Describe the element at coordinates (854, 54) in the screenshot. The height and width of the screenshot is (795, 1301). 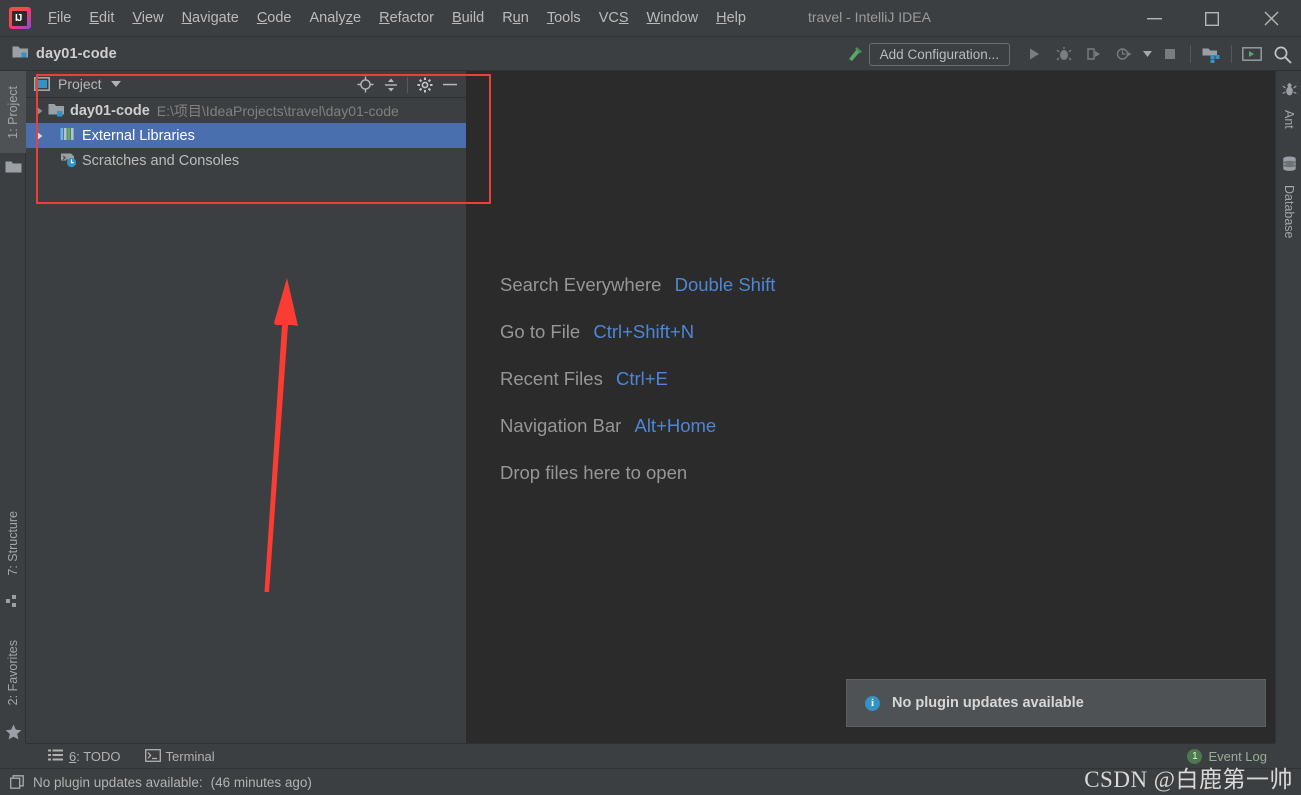
I see `build-hammer-icon` at that location.